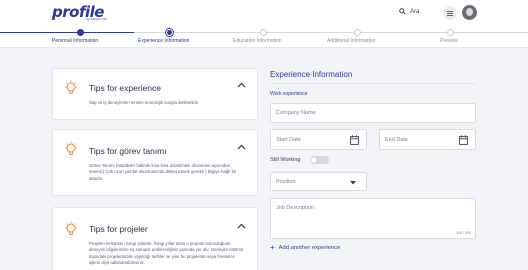 This screenshot has width=528, height=270. I want to click on section-title: Experience Information, so click(311, 74).